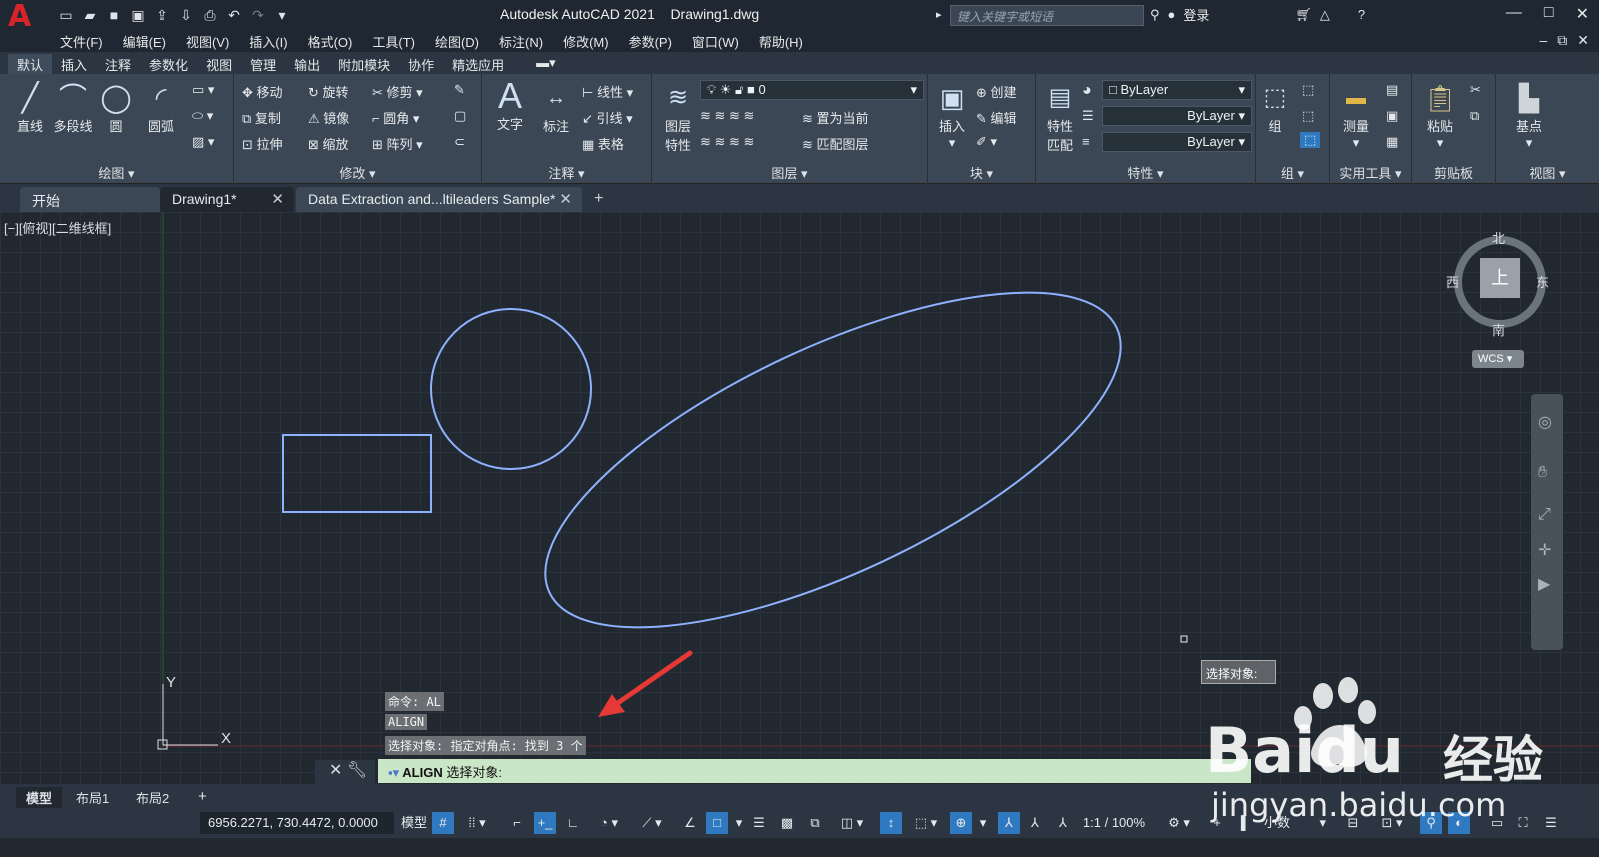 The image size is (1599, 857). Describe the element at coordinates (1544, 515) in the screenshot. I see `zoom-extents-icon: ⤢` at that location.